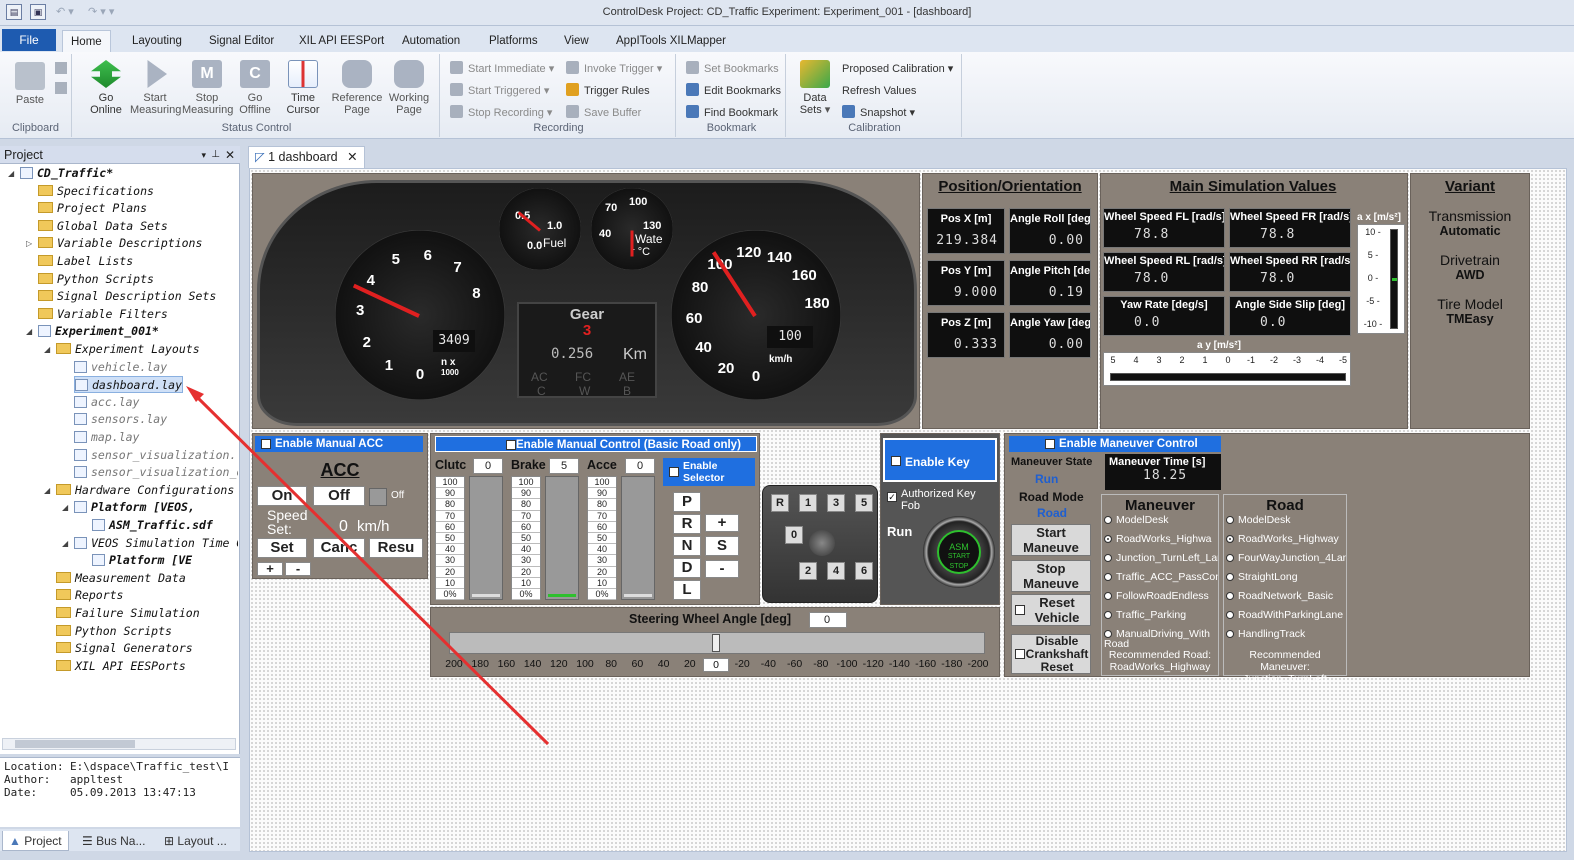  What do you see at coordinates (722, 569) in the screenshot?
I see `selector-minus-button: -` at bounding box center [722, 569].